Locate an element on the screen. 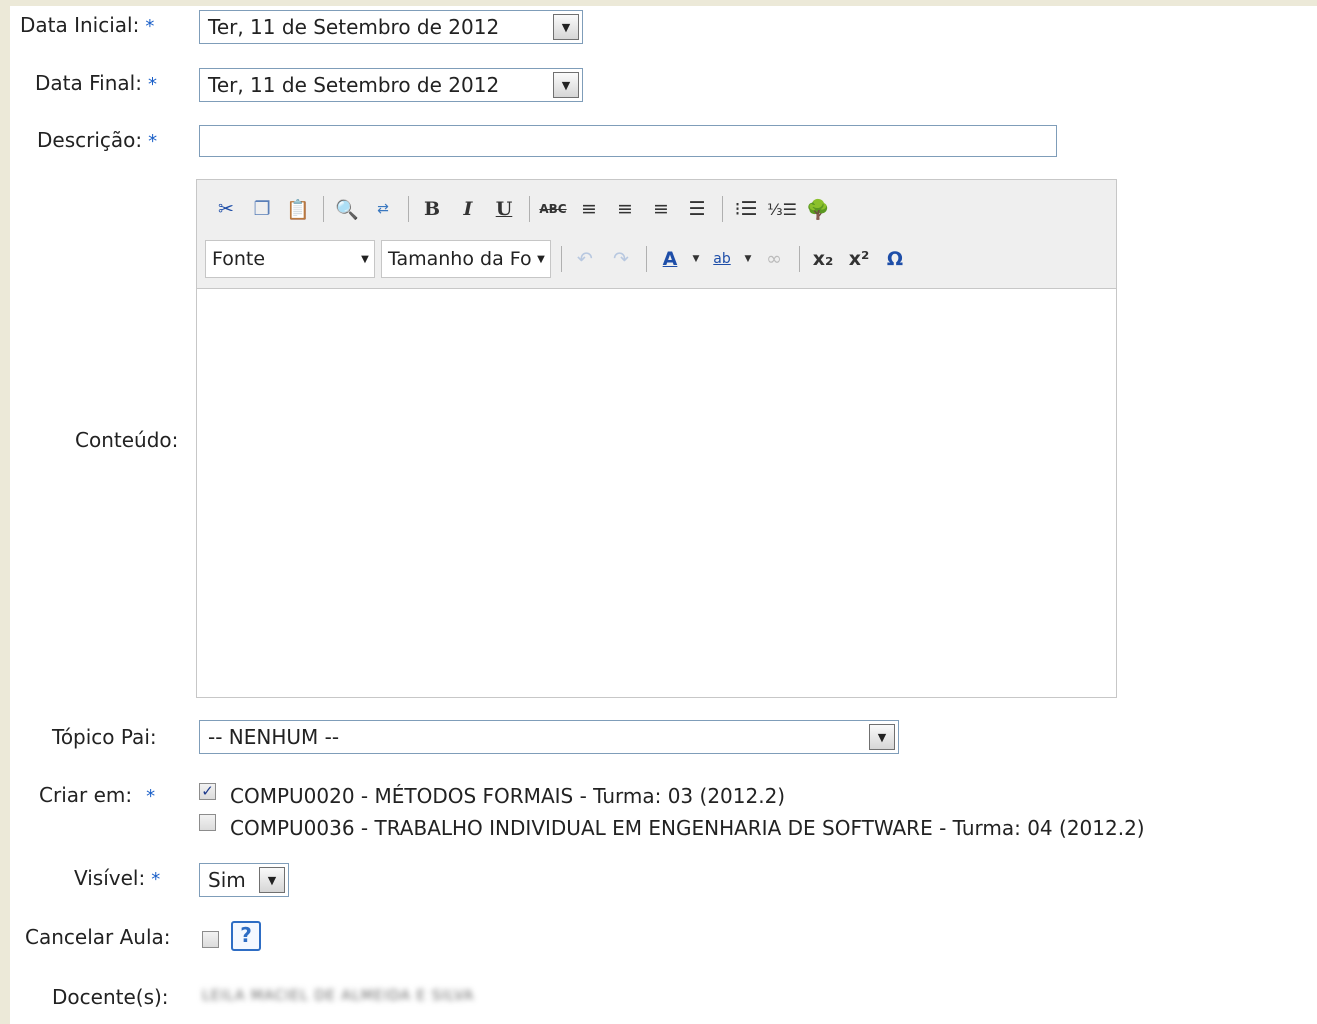 Image resolution: width=1317 pixels, height=1024 pixels. cut-icon: ✂ is located at coordinates (226, 209).